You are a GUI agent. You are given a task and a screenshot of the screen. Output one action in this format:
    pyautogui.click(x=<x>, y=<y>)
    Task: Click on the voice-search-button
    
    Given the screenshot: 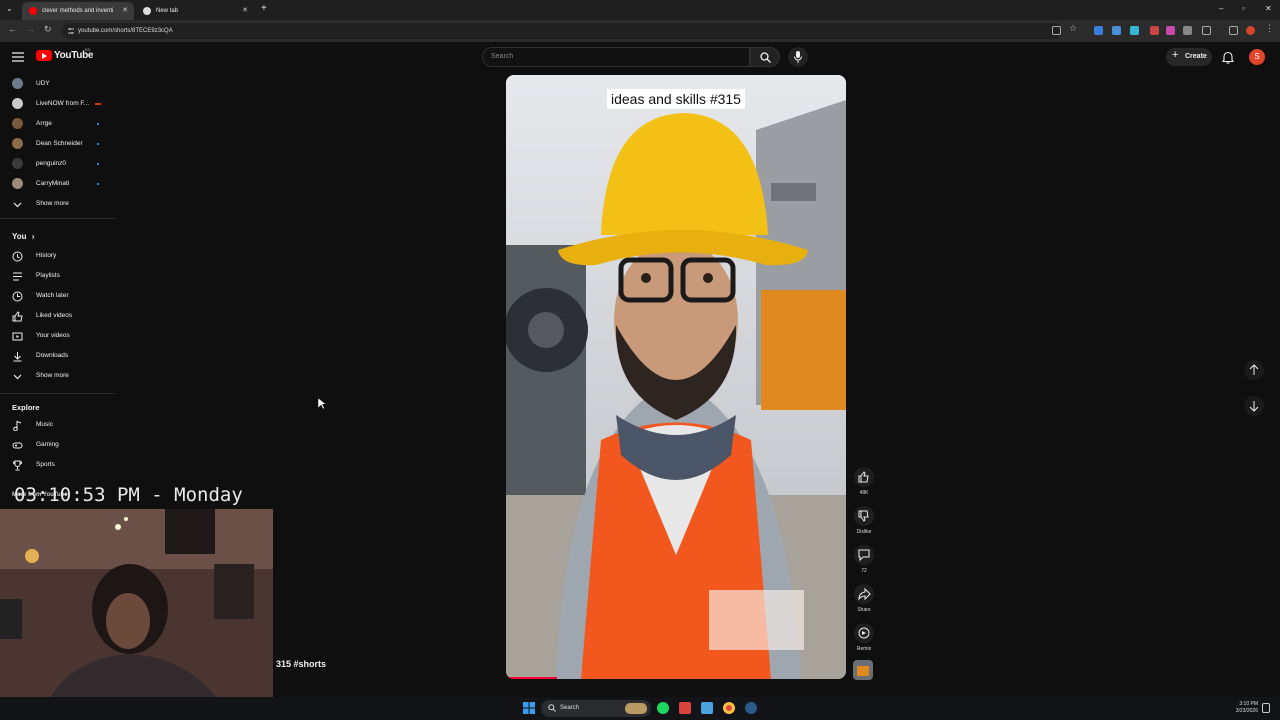 What is the action you would take?
    pyautogui.click(x=798, y=57)
    